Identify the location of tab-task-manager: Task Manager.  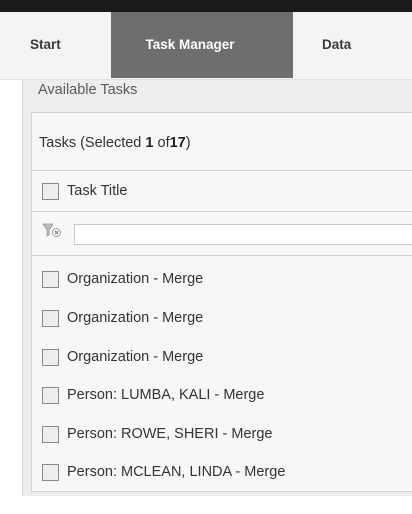
(202, 45).